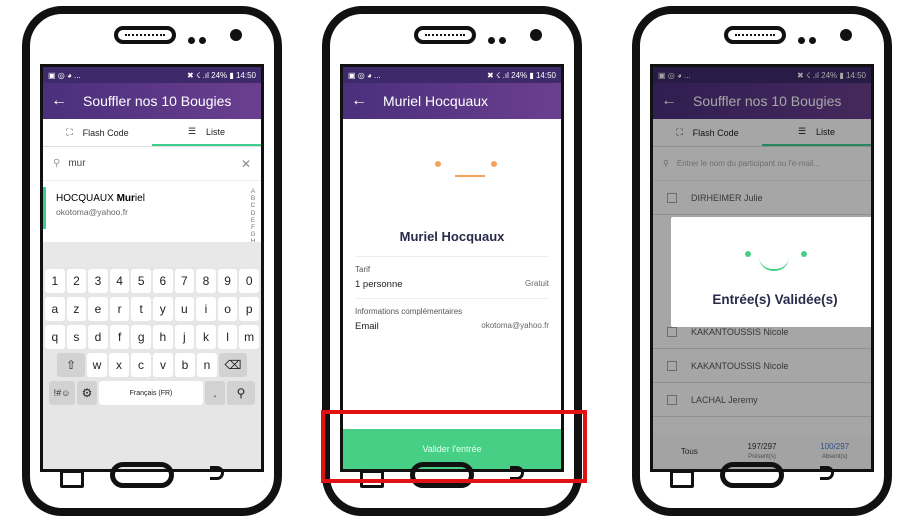  What do you see at coordinates (98, 337) in the screenshot?
I see `key-d: d` at bounding box center [98, 337].